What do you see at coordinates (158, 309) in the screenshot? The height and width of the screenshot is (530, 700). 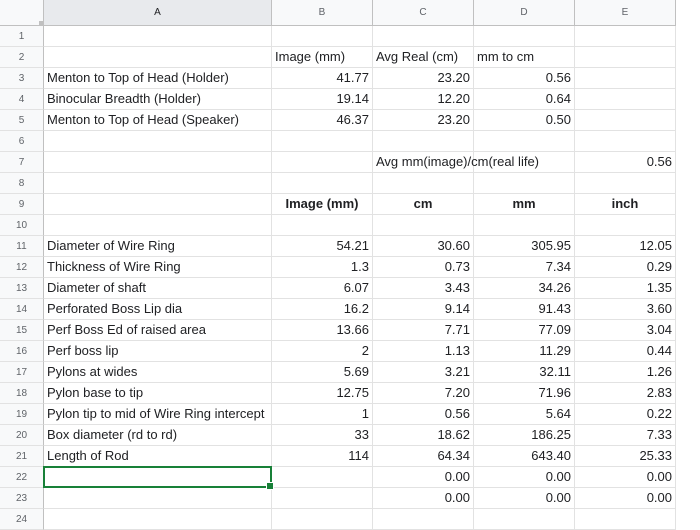 I see `cell-a14: Perforated Boss Lip dia` at bounding box center [158, 309].